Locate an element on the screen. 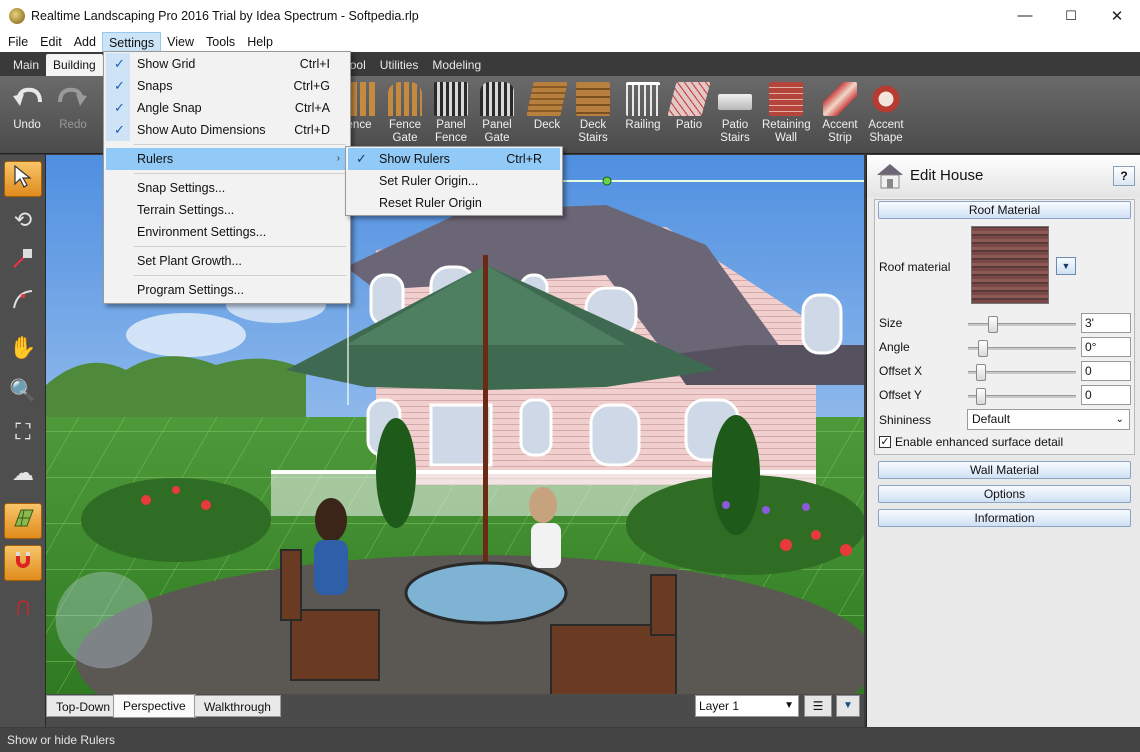  information-button: Information is located at coordinates (1004, 518).